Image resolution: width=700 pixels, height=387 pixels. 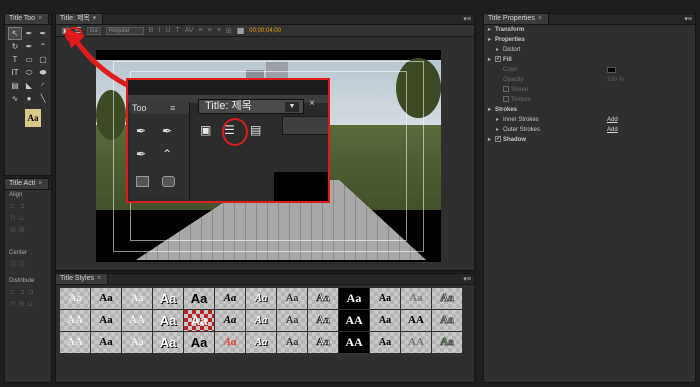 What do you see at coordinates (172, 108) in the screenshot?
I see `panel-menu-icon: ≡` at bounding box center [172, 108].